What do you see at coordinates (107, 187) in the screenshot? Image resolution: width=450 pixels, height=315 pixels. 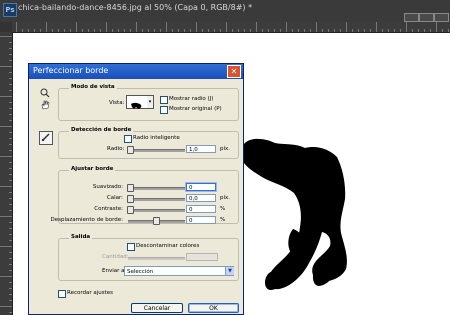 I see `adjust-row-label: Suavizado:` at bounding box center [107, 187].